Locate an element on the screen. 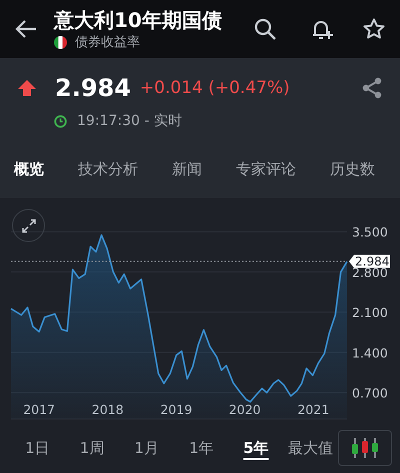  price-tag: 2.984 is located at coordinates (369, 261).